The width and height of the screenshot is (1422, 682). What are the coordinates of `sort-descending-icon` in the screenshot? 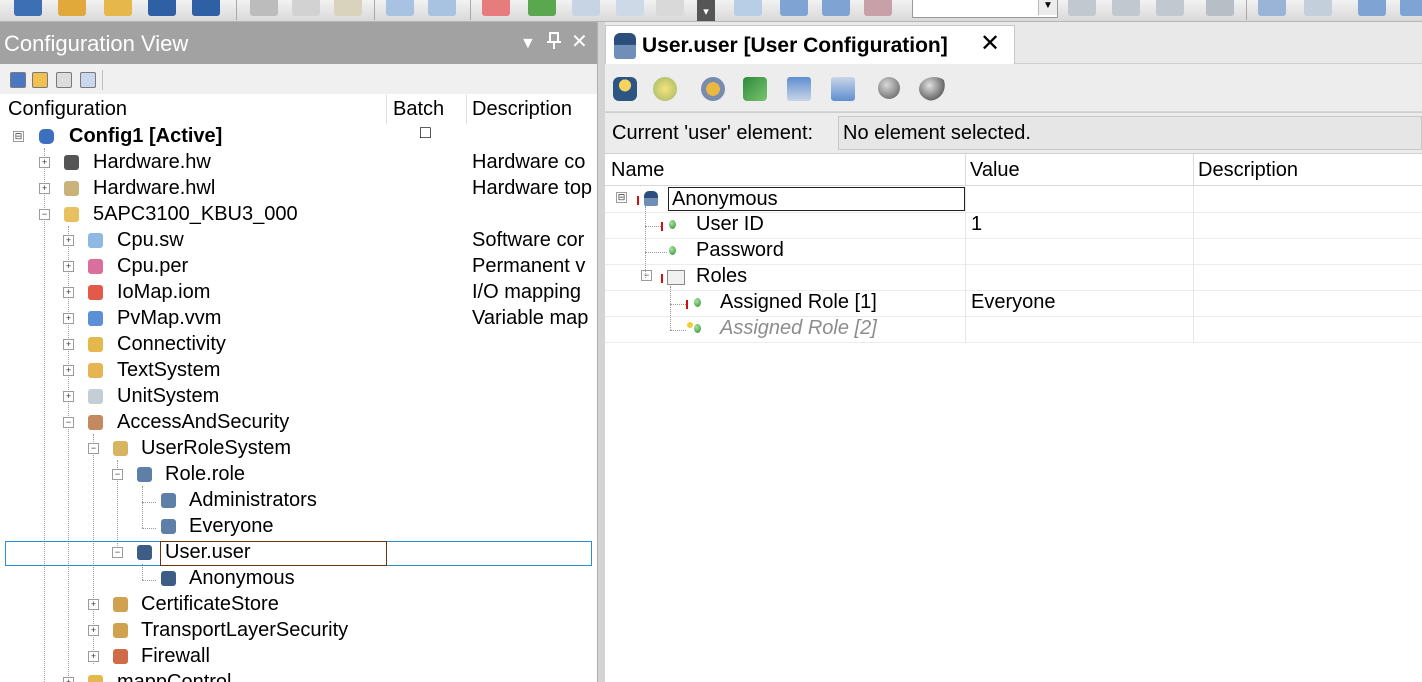 It's located at (843, 89).